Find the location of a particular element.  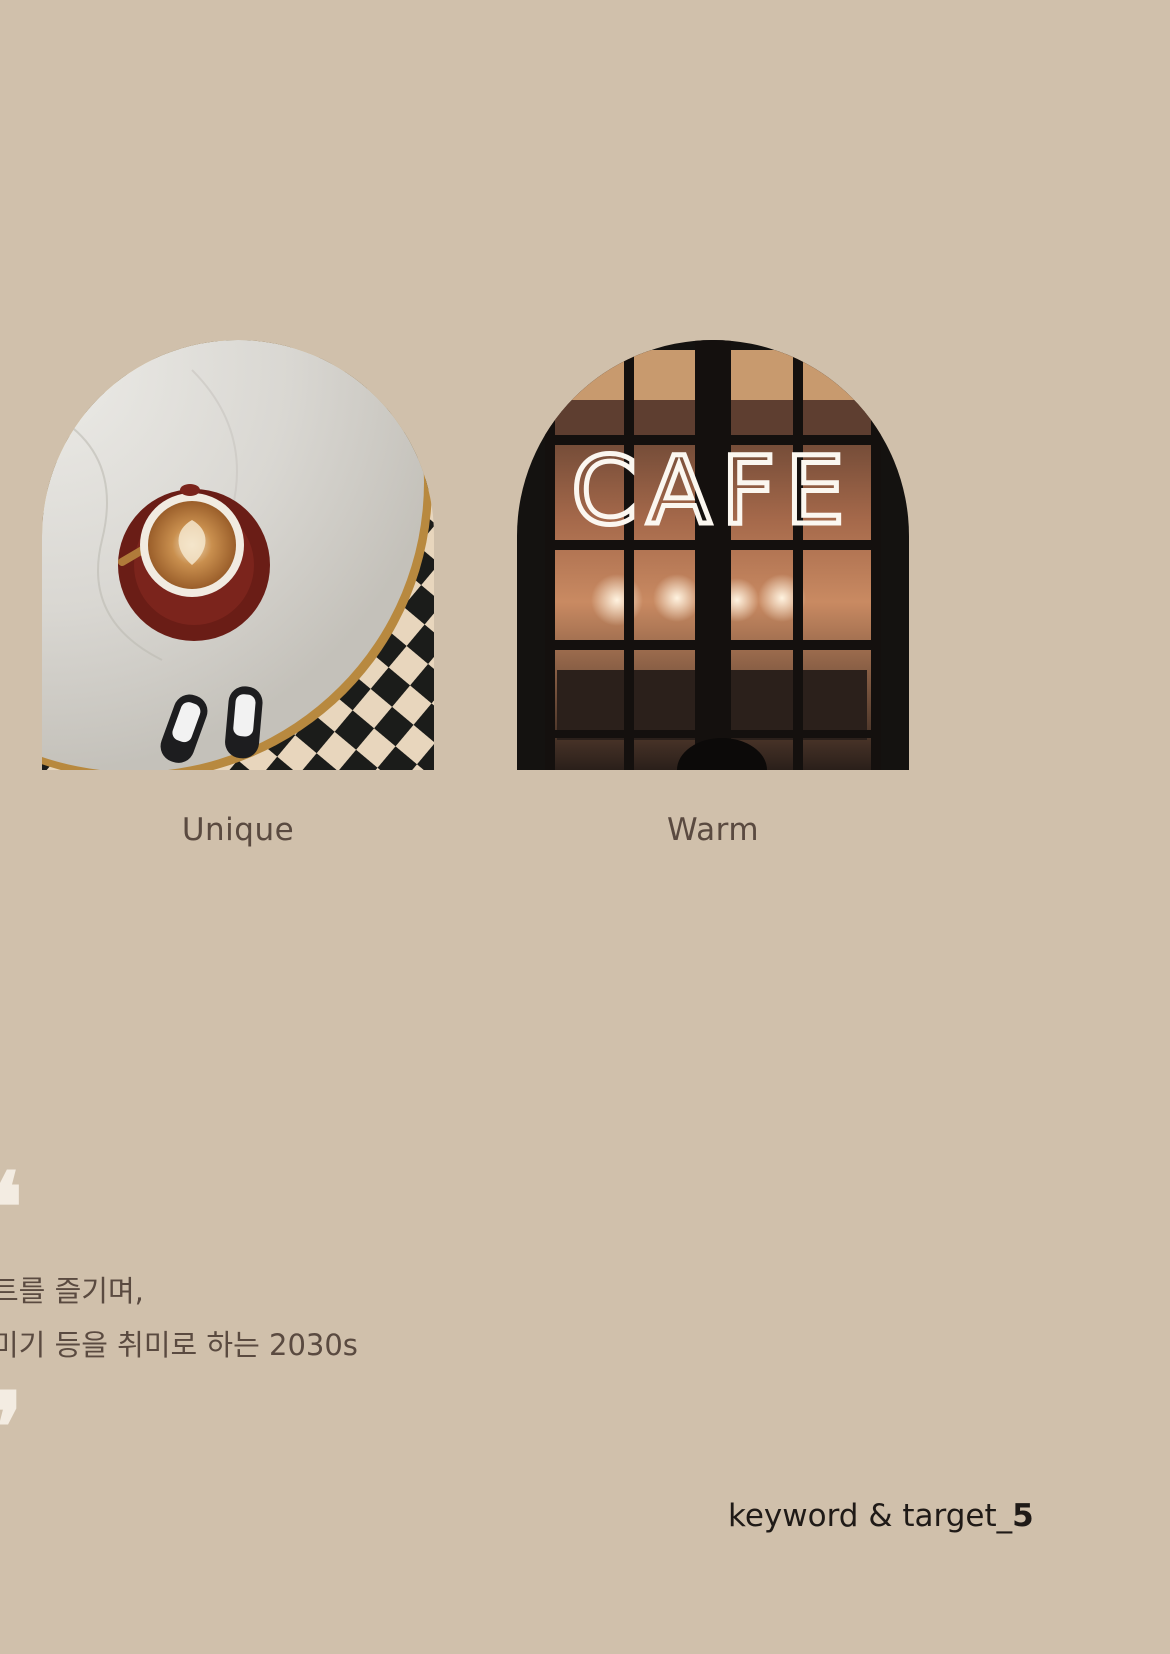

target-description-line-1: 트를 즐기며, is located at coordinates (72, 1291).